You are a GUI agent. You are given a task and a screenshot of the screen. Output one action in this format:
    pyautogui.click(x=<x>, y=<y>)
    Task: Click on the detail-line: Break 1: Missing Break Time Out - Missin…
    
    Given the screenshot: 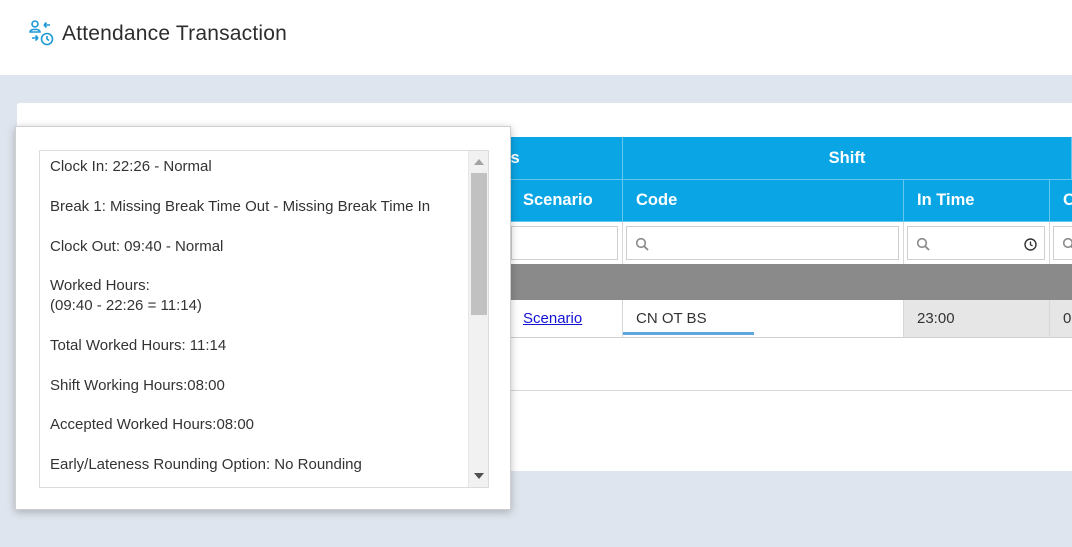 What is the action you would take?
    pyautogui.click(x=240, y=206)
    